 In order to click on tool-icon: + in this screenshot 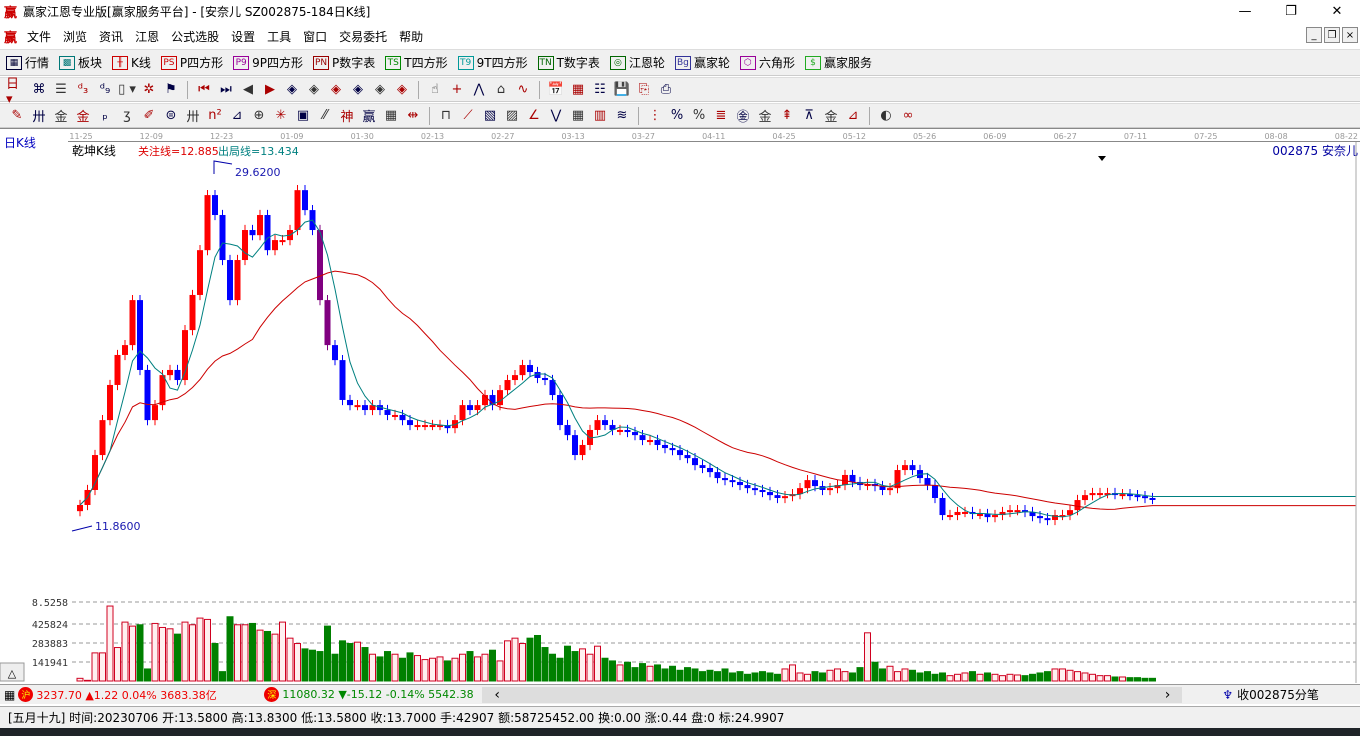, I will do `click(457, 90)`.